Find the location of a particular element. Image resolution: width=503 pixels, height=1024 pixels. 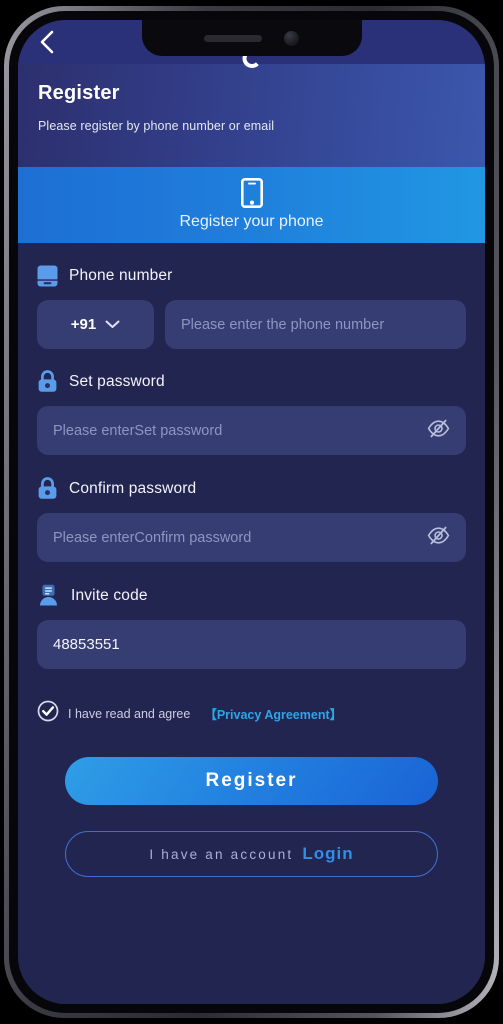

set-password-label: Set password is located at coordinates (117, 381).